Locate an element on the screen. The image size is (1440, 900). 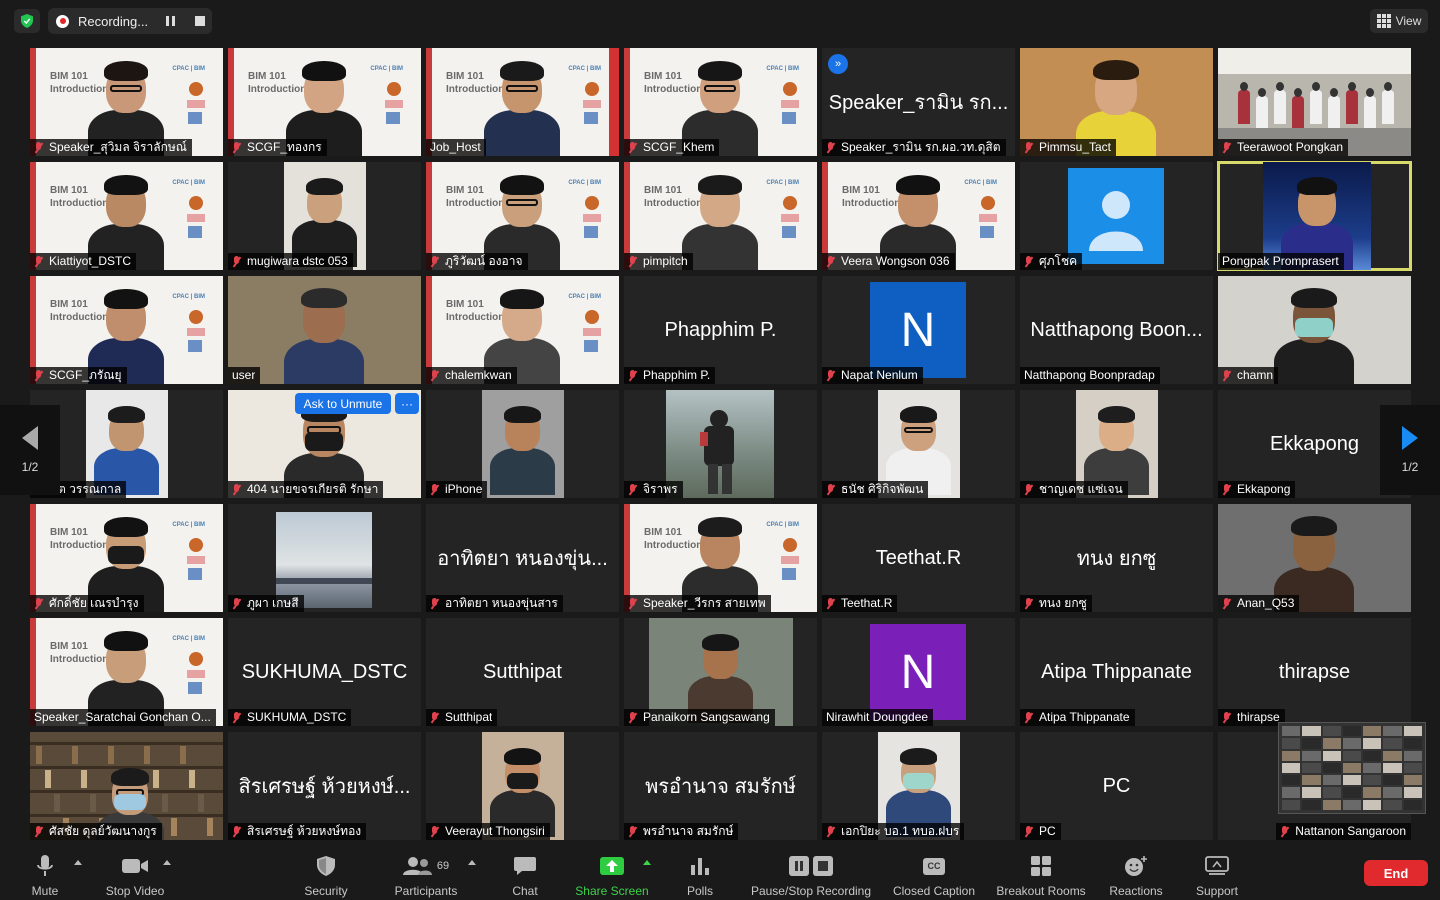
face-mask is located at coordinates (522, 781).